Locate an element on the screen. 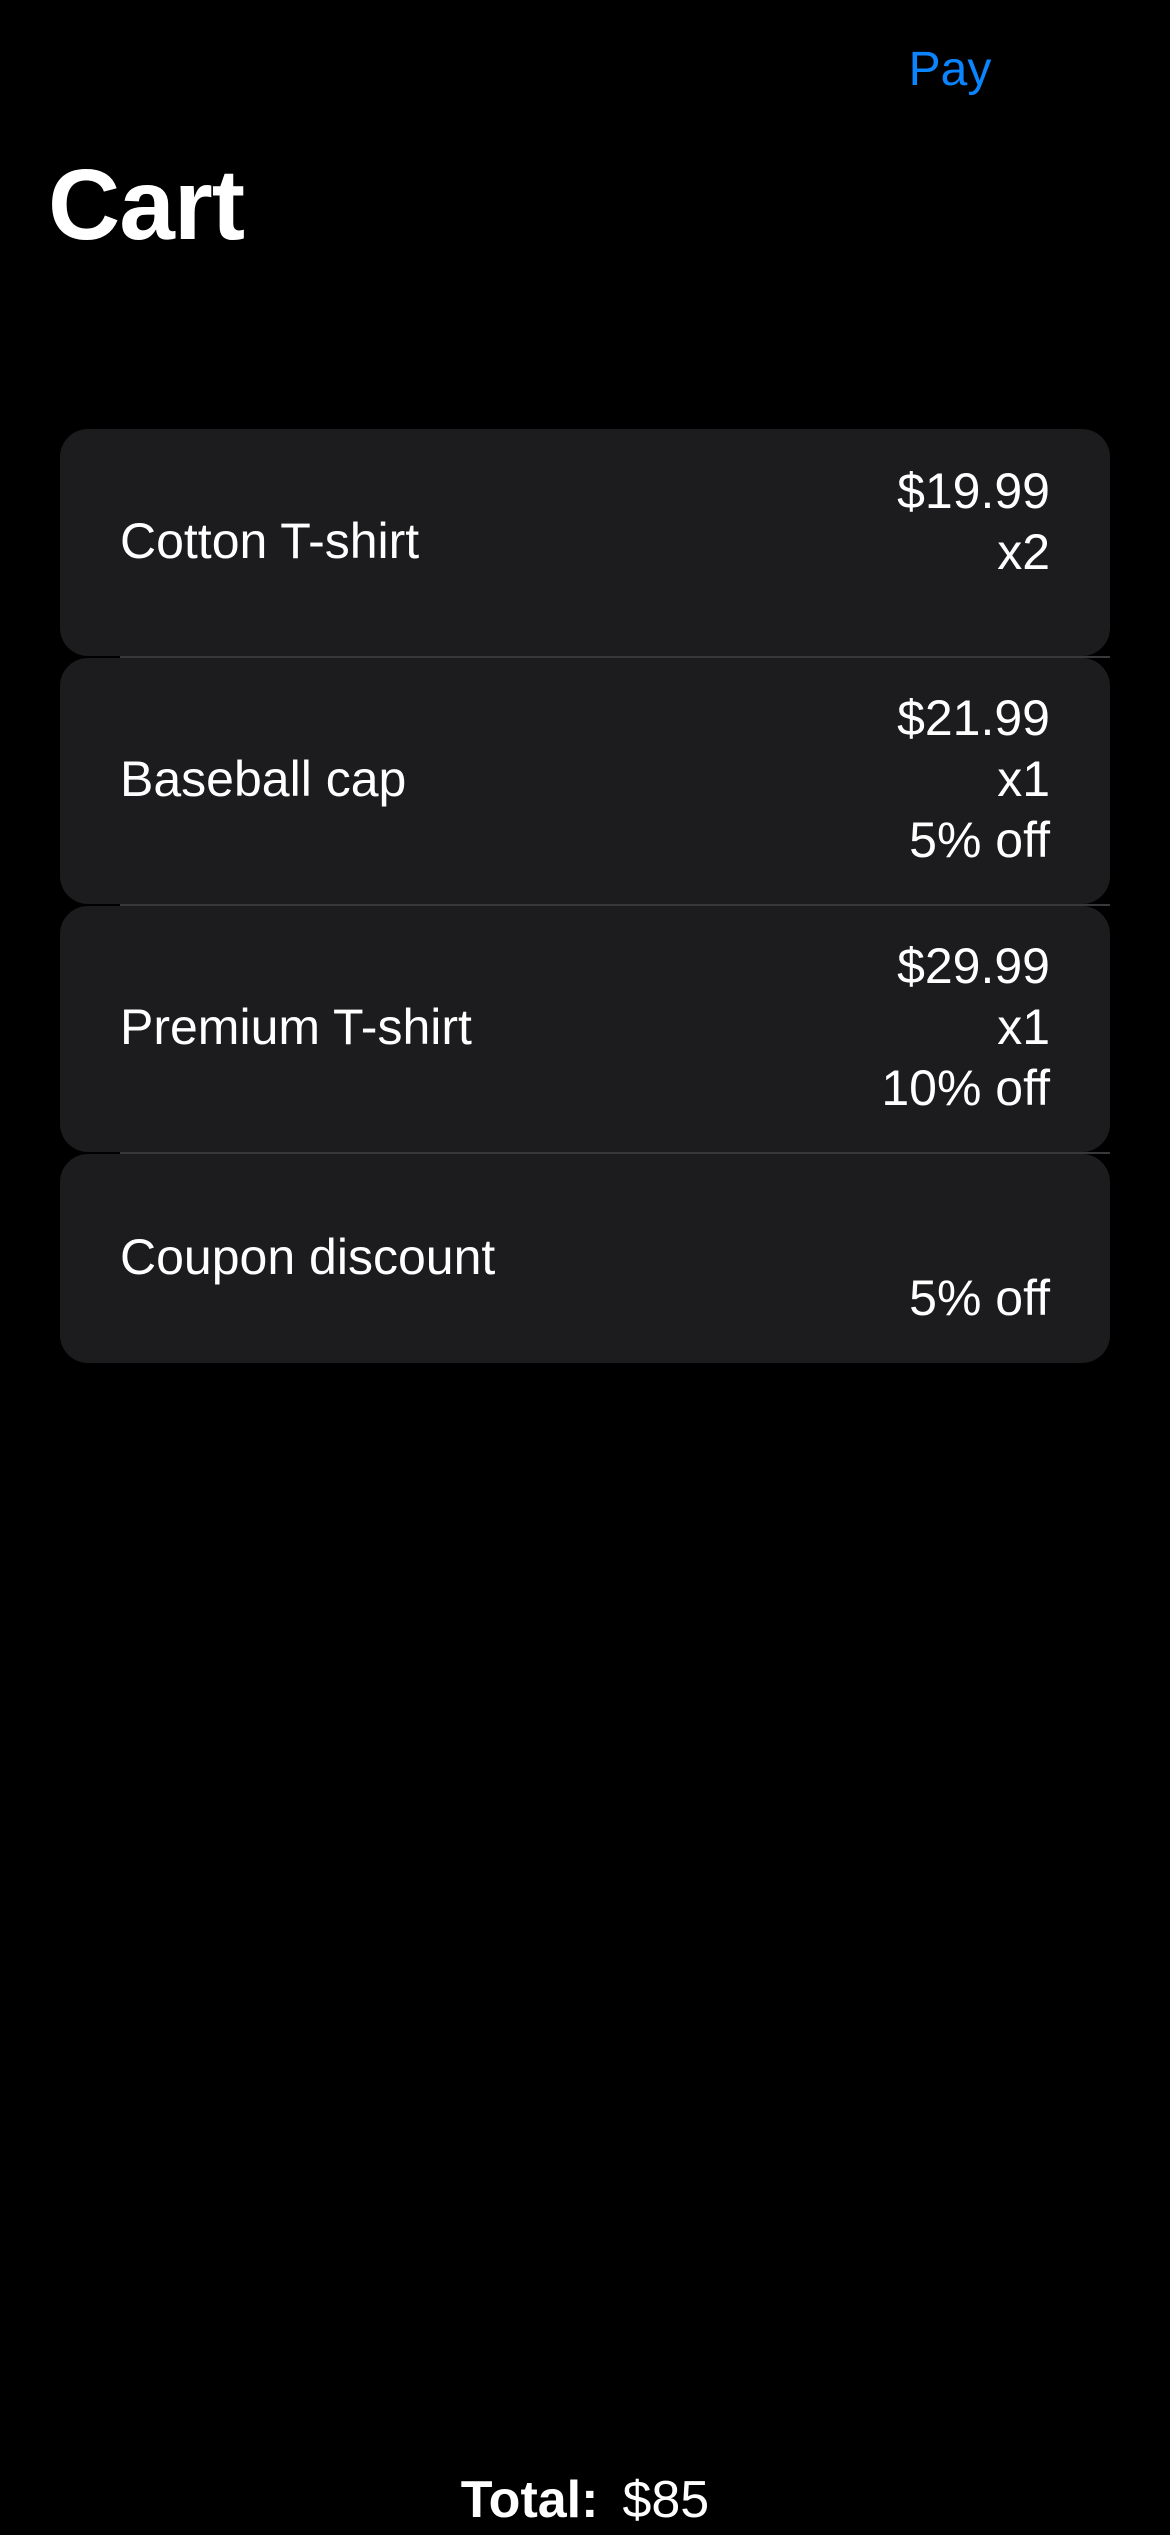 Image resolution: width=1170 pixels, height=2535 pixels. coupon-discount: 5% off is located at coordinates (979, 1298).